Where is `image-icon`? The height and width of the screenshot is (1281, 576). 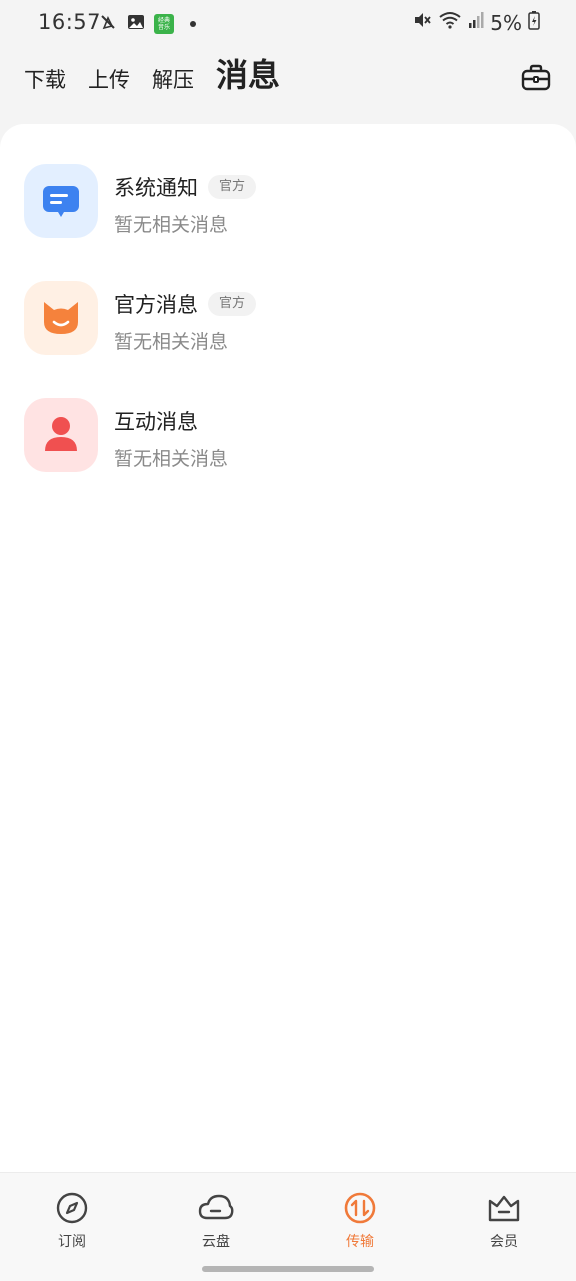 image-icon is located at coordinates (136, 24).